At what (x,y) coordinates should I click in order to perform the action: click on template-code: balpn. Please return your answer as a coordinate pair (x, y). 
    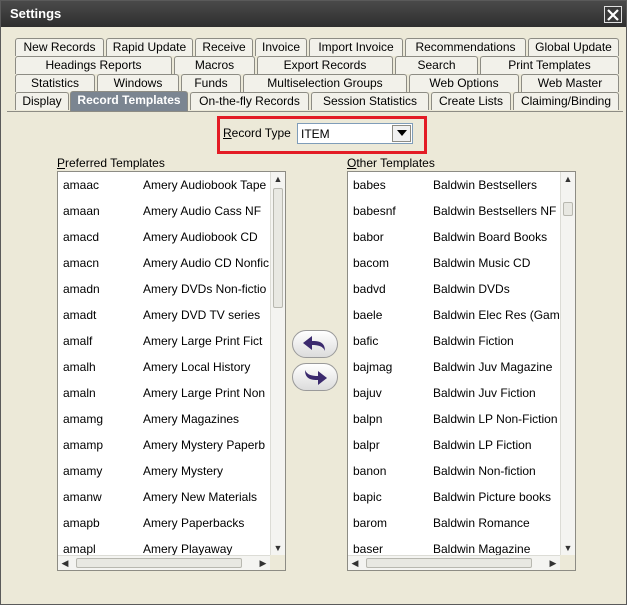
    Looking at the image, I should click on (368, 419).